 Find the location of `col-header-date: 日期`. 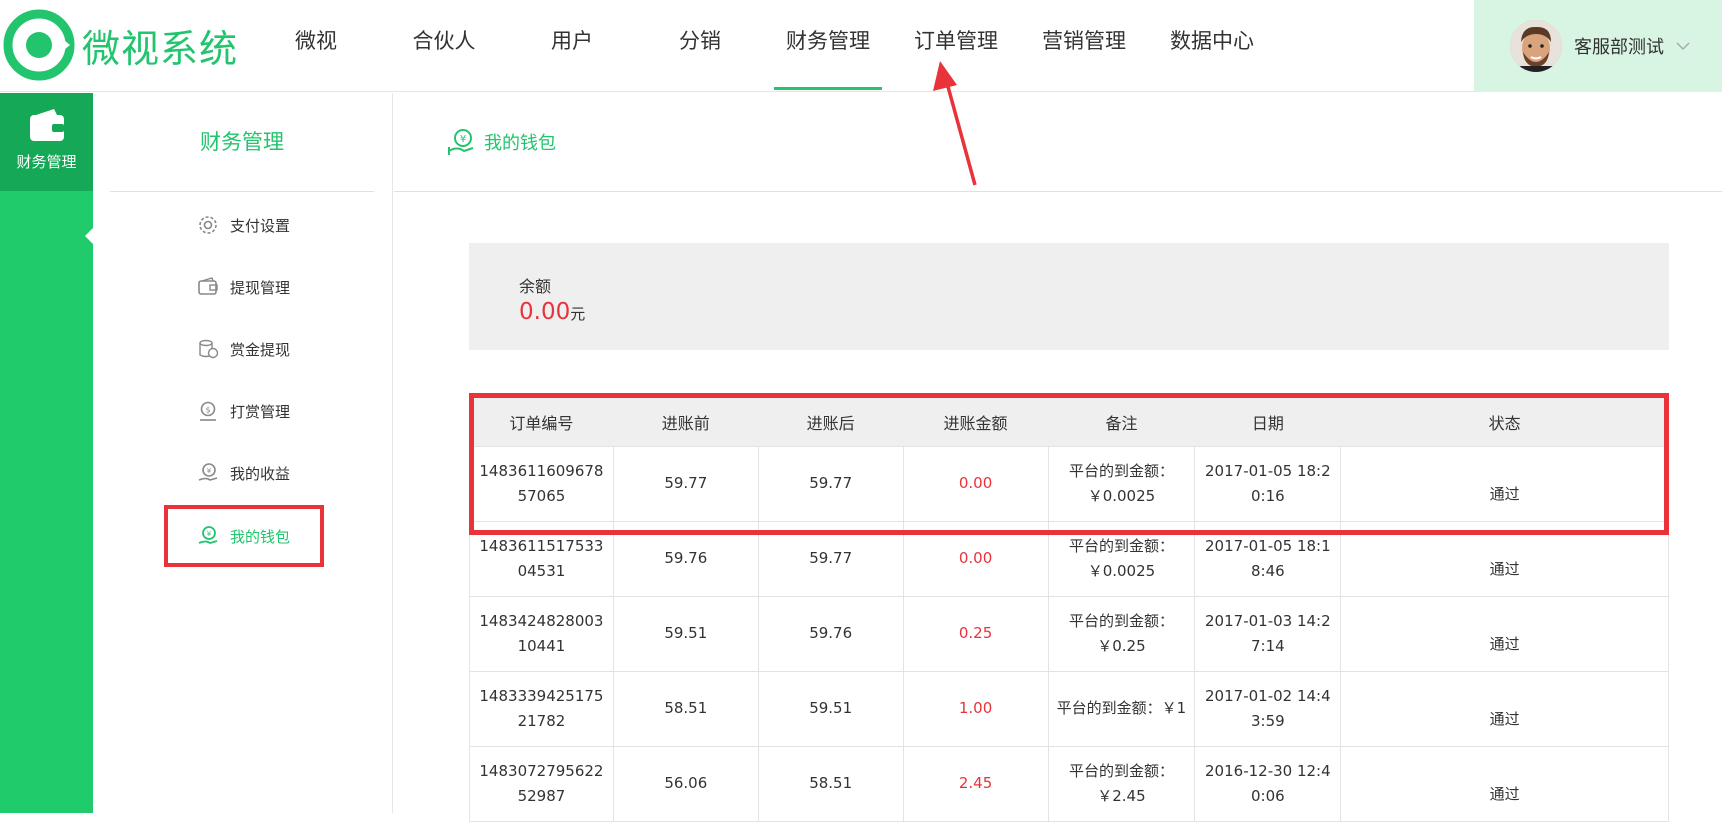

col-header-date: 日期 is located at coordinates (1267, 422).